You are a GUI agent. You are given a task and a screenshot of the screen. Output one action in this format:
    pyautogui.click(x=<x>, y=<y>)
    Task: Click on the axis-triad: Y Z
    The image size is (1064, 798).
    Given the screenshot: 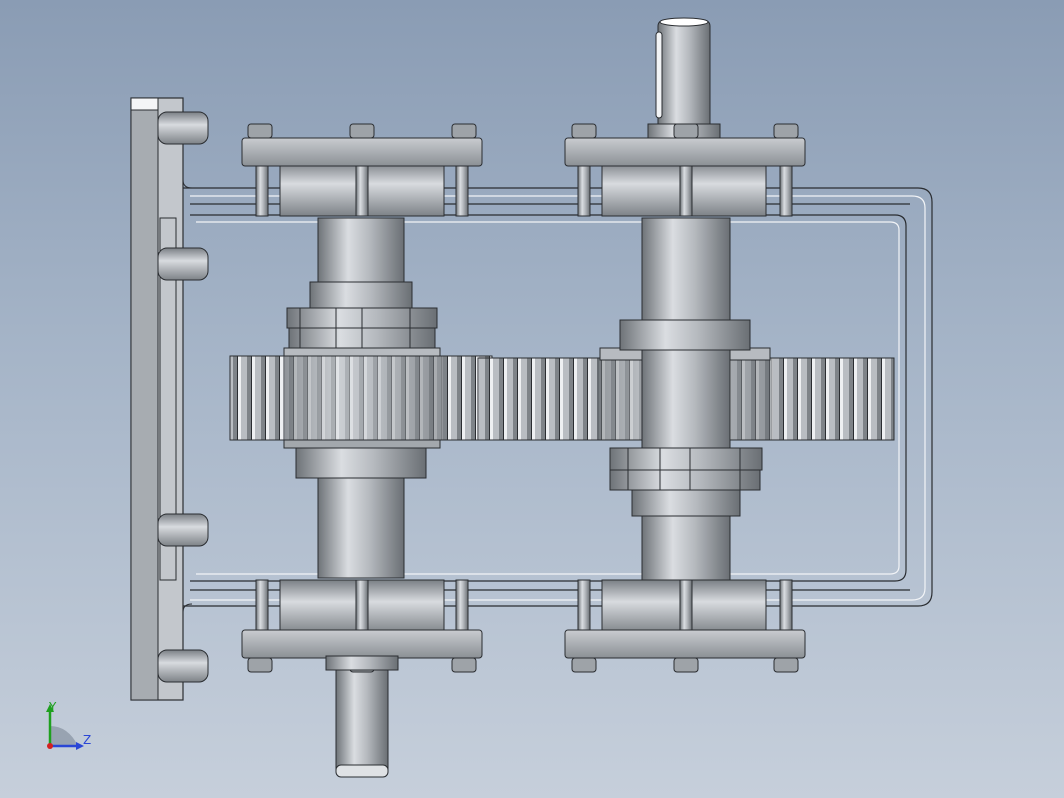 What is the action you would take?
    pyautogui.click(x=70, y=726)
    